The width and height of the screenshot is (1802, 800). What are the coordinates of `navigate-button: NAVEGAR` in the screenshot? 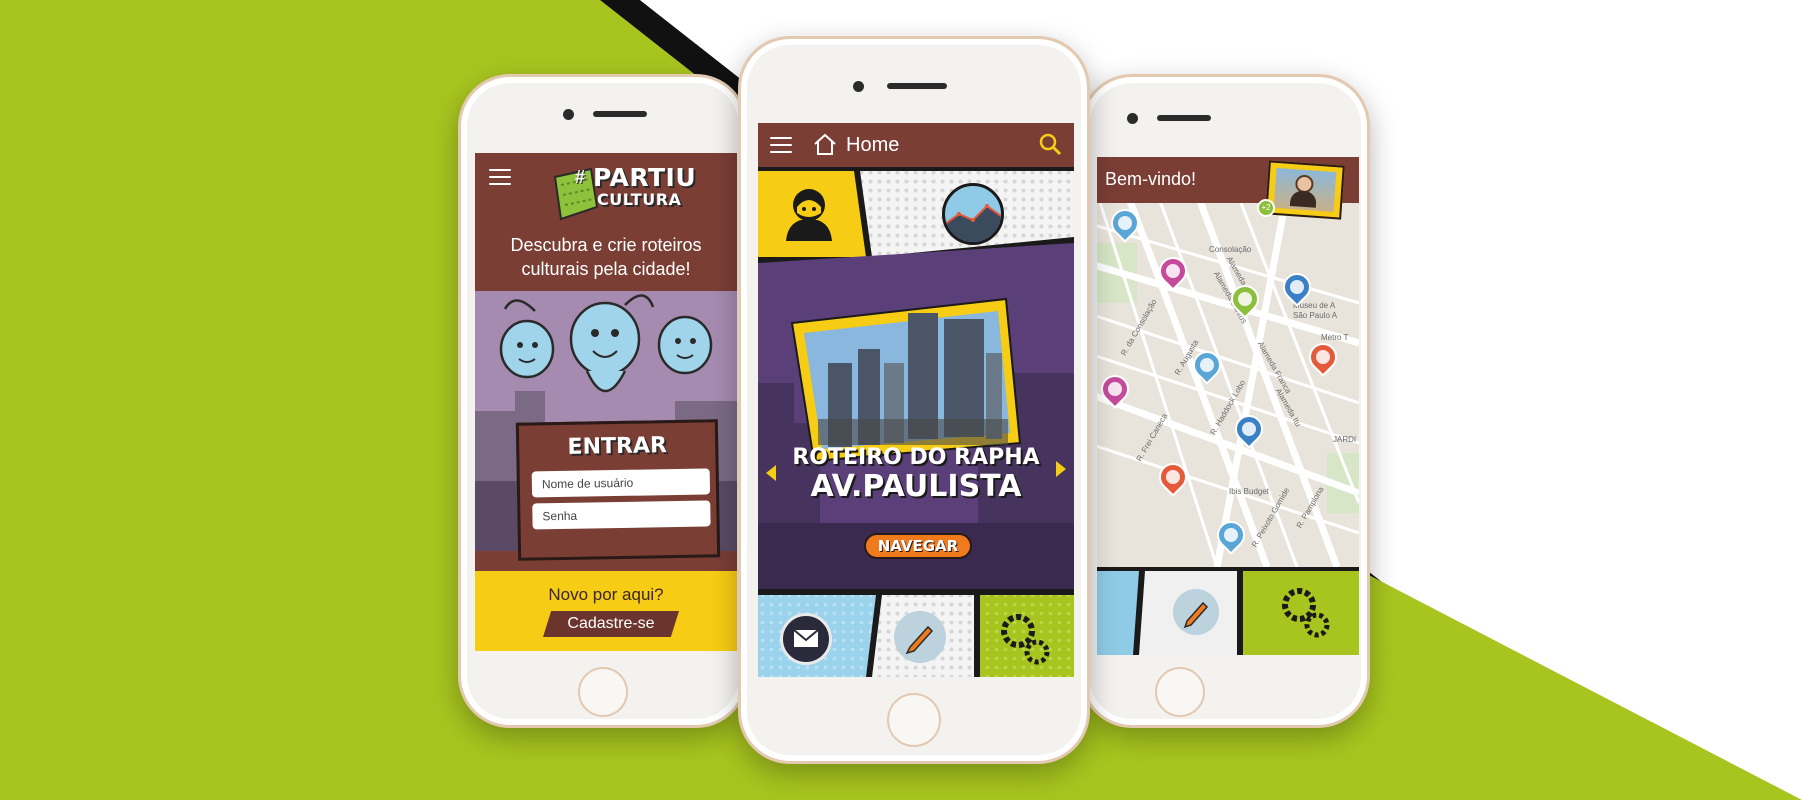 It's located at (918, 546).